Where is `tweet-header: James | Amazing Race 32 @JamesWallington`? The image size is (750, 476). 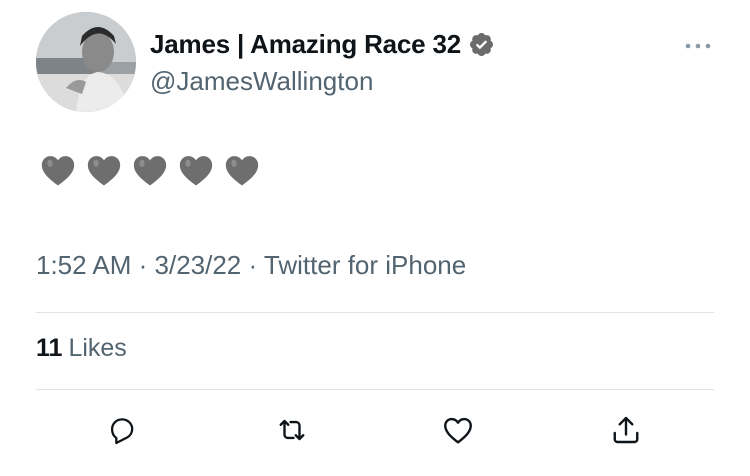
tweet-header: James | Amazing Race 32 @JamesWallington is located at coordinates (322, 60).